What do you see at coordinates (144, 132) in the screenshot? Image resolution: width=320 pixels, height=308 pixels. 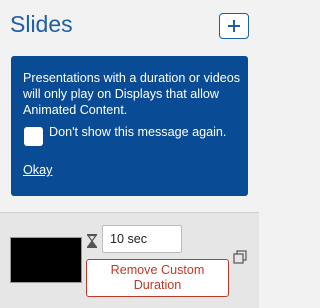 I see `dont-show-again-label: Don't show this message again.` at bounding box center [144, 132].